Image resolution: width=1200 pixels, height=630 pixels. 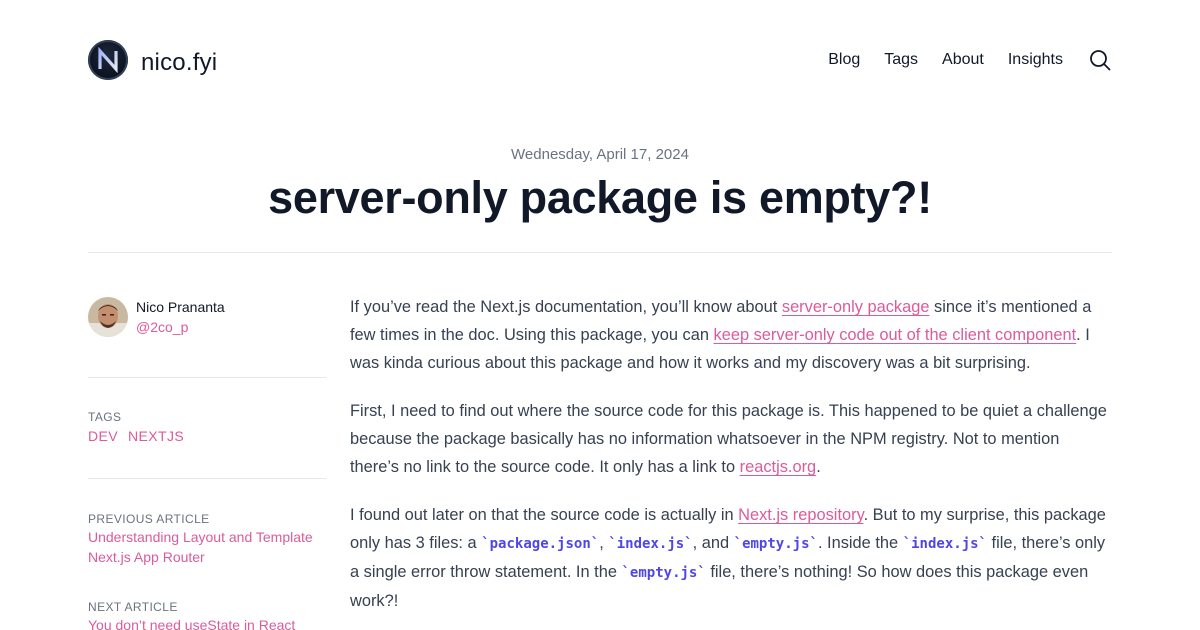 What do you see at coordinates (600, 60) in the screenshot?
I see `site-header: nico.fyi Blog Tags About Insights` at bounding box center [600, 60].